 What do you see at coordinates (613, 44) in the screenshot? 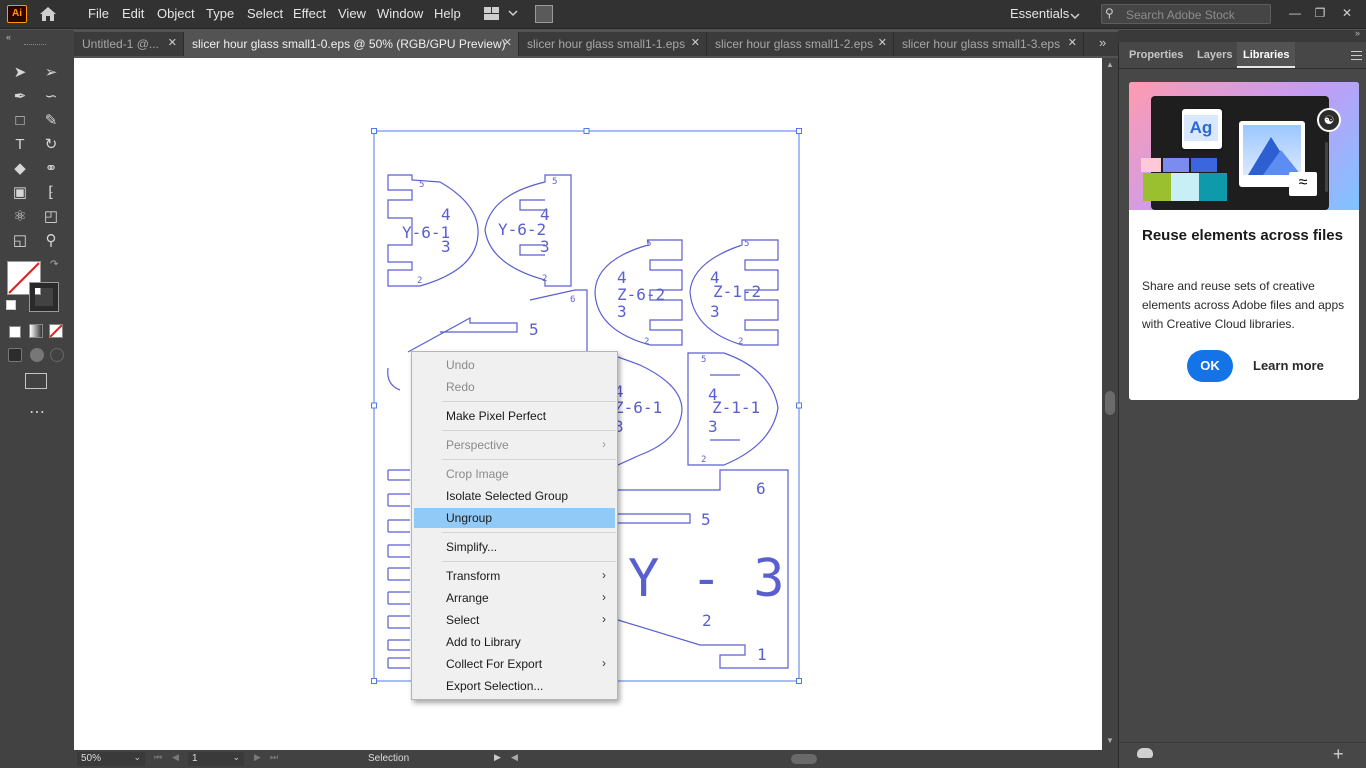
I see `tab-document-1: slicer hour glass small1-1.eps ✕` at bounding box center [613, 44].